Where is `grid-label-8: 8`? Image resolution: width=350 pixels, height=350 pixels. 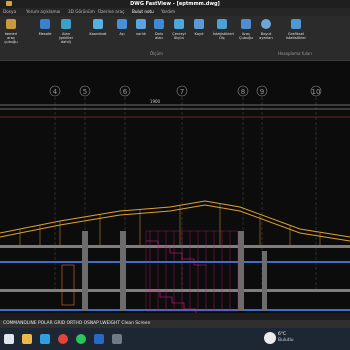
grid-label-8: 8 is located at coordinates (243, 92).